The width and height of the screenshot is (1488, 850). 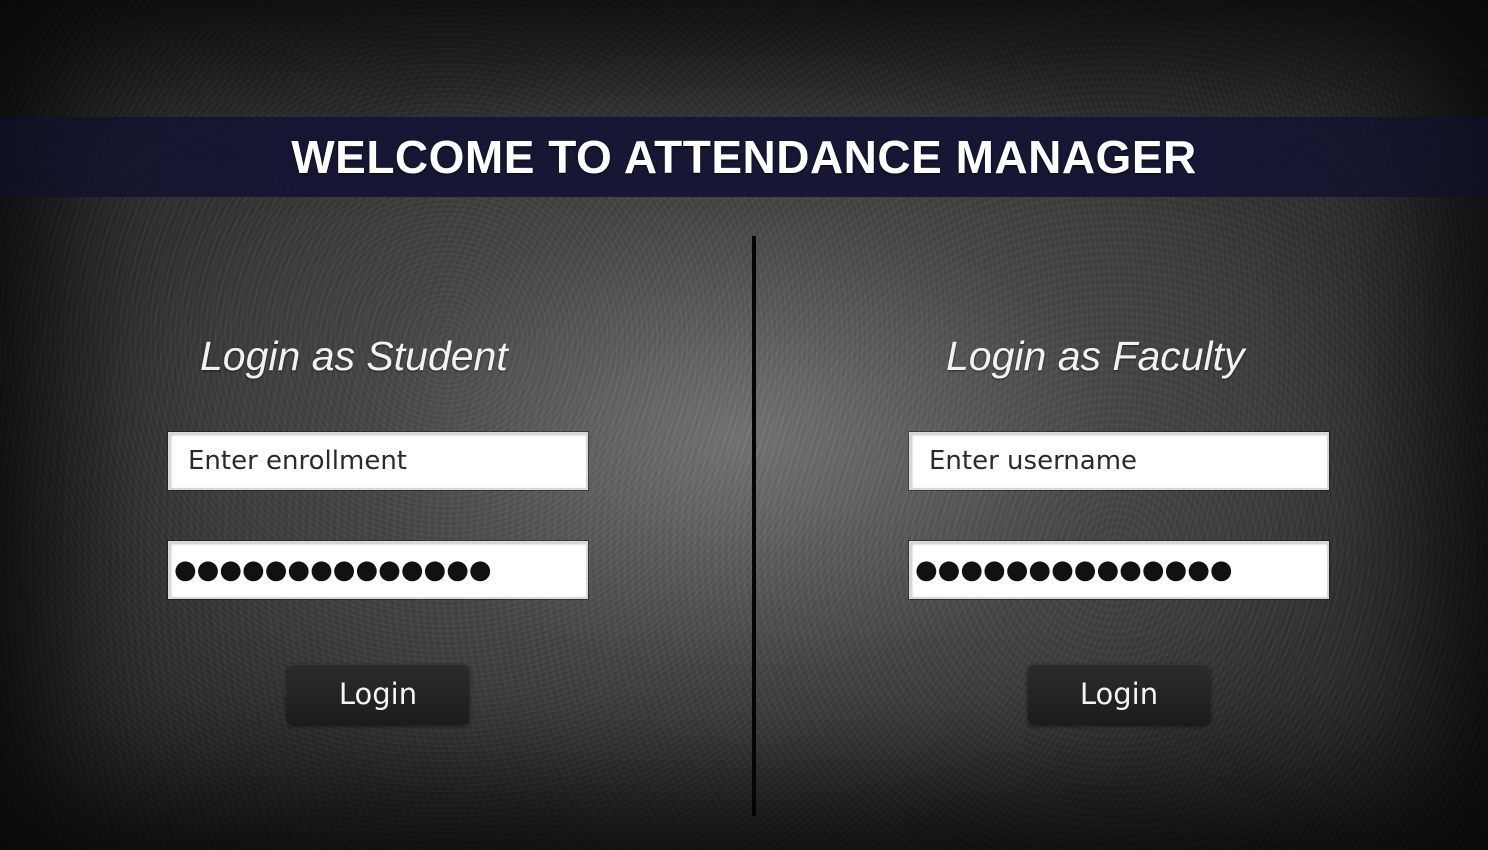 I want to click on enrollment-input-text: Enter enrollment, so click(x=297, y=461).